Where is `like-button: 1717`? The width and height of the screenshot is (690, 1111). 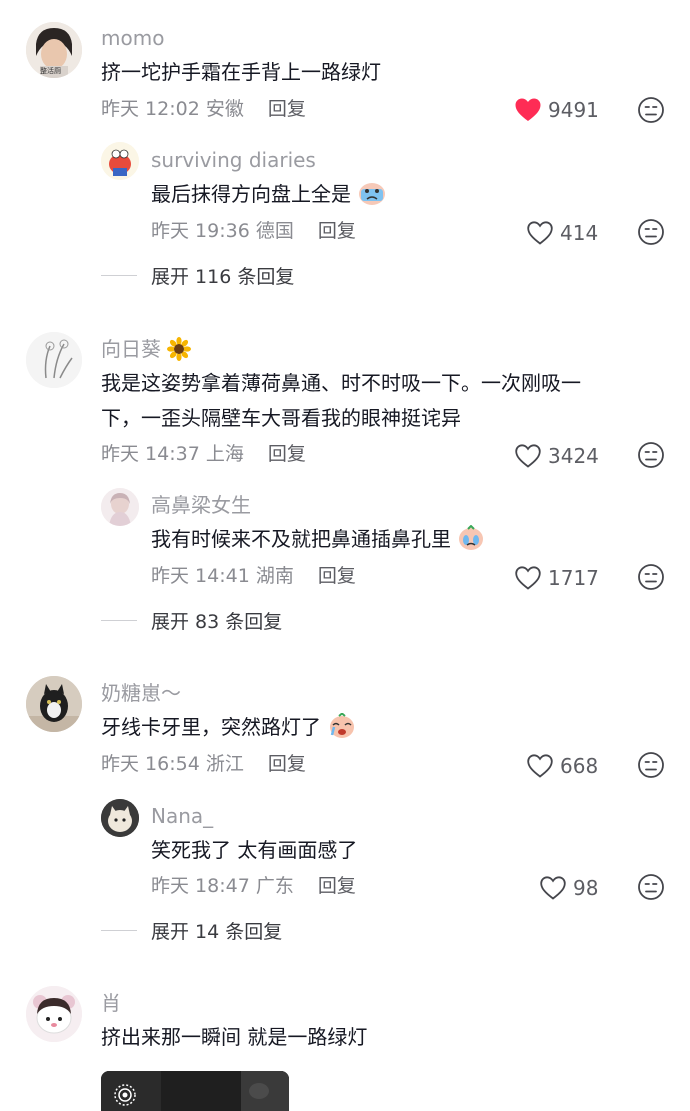
like-button: 1717 is located at coordinates (556, 578).